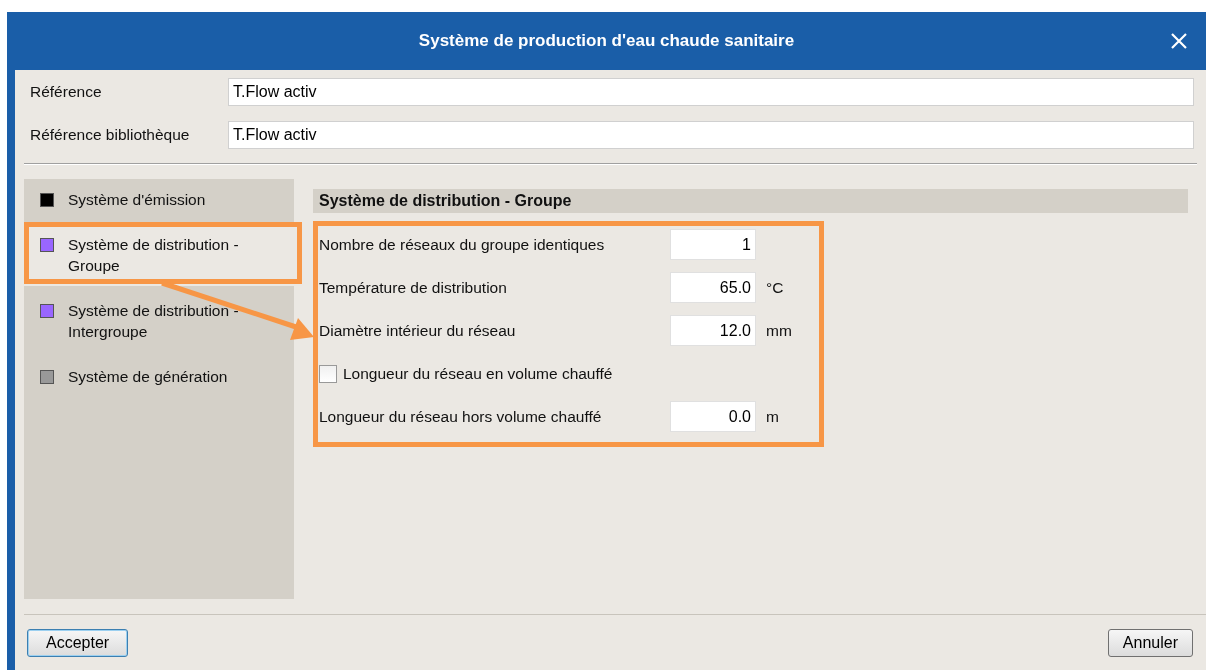 The width and height of the screenshot is (1206, 670). What do you see at coordinates (328, 373) in the screenshot?
I see `checkbox` at bounding box center [328, 373].